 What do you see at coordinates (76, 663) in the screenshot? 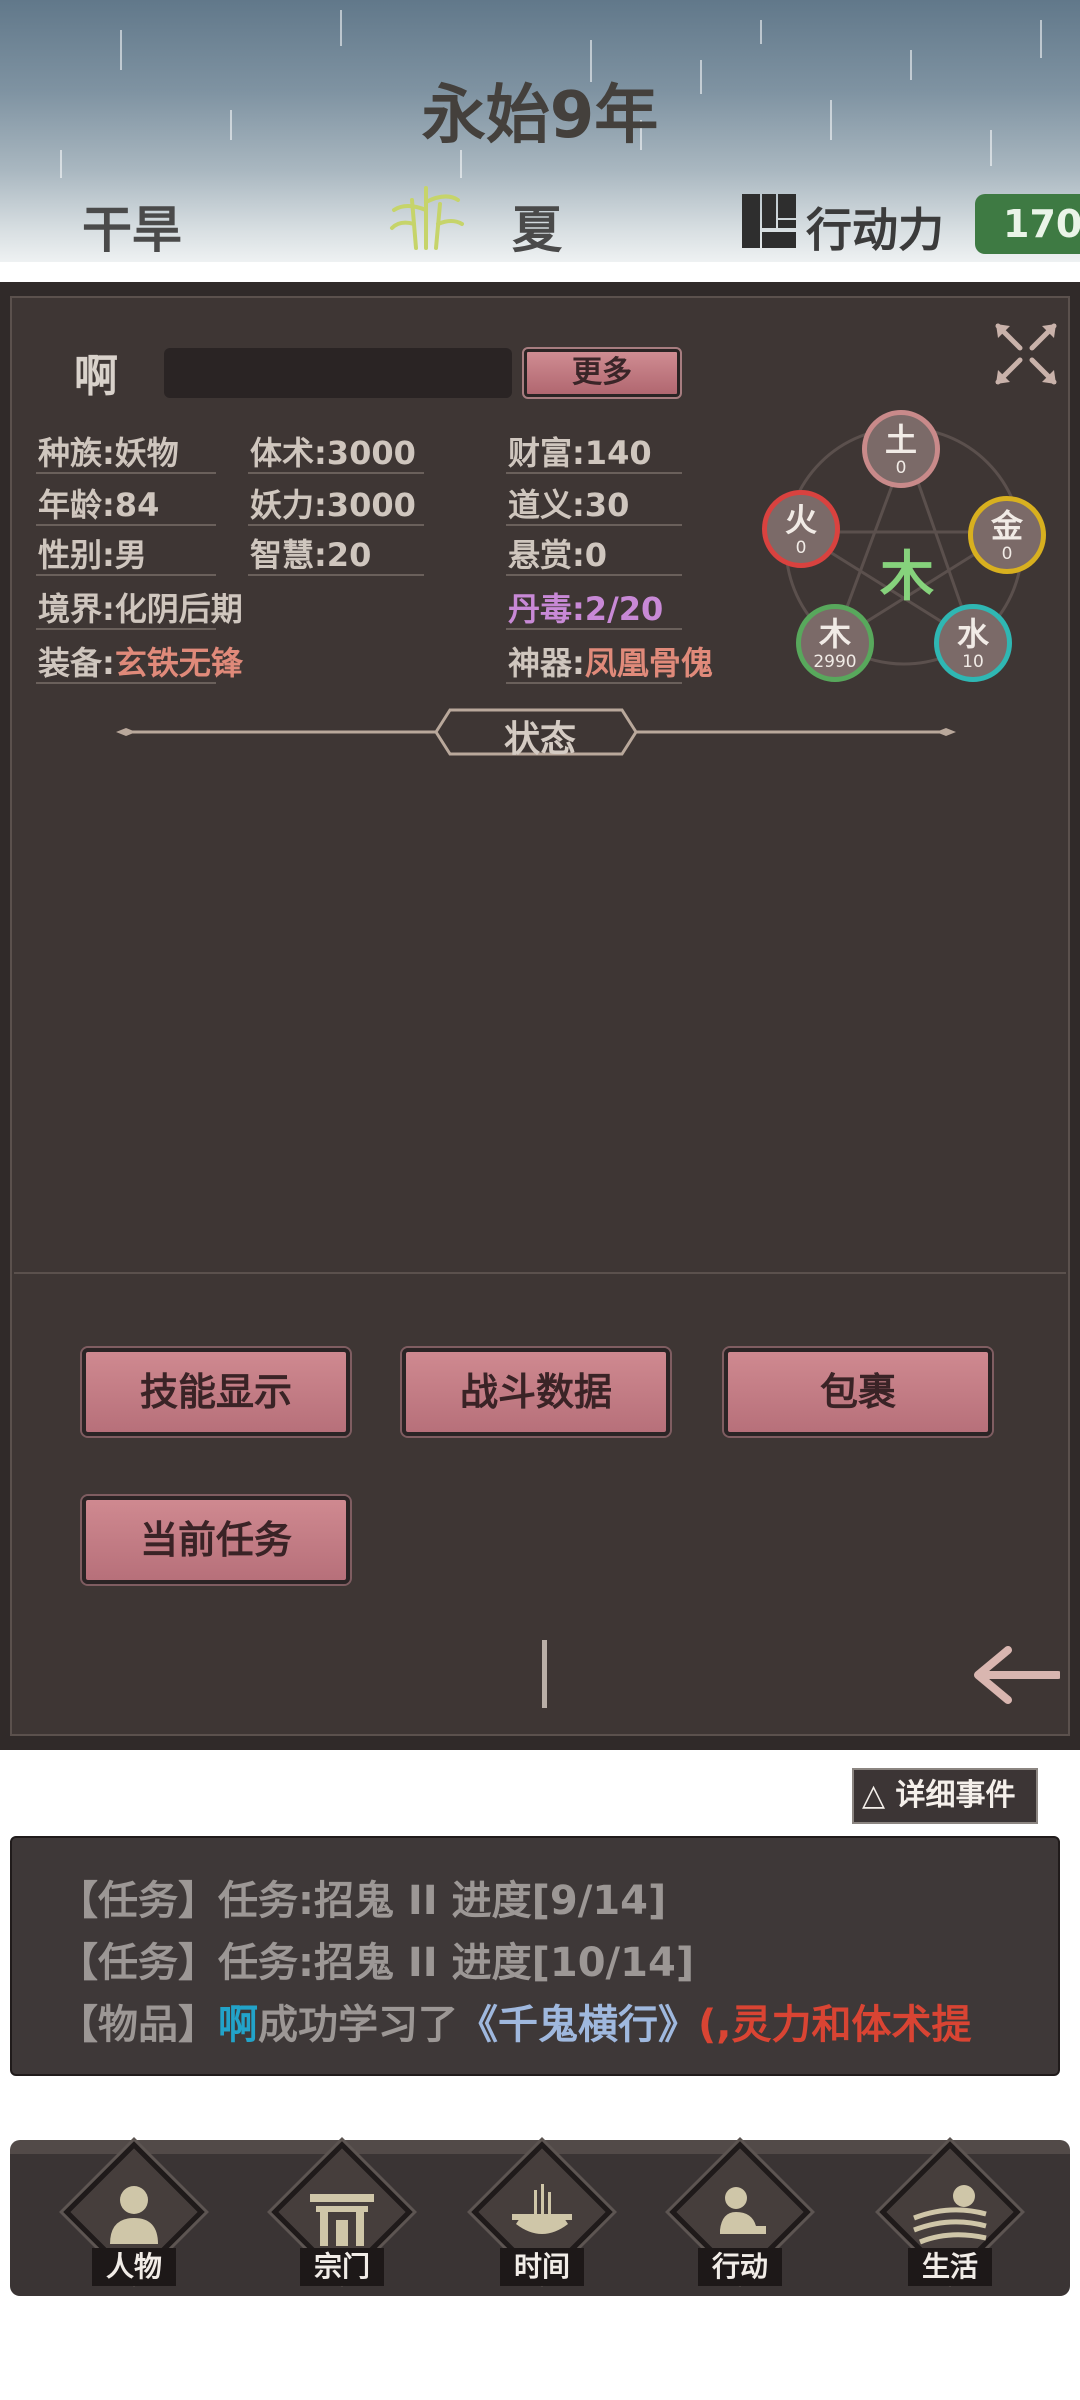
I see `stat-equipment-label: 装备:` at bounding box center [76, 663].